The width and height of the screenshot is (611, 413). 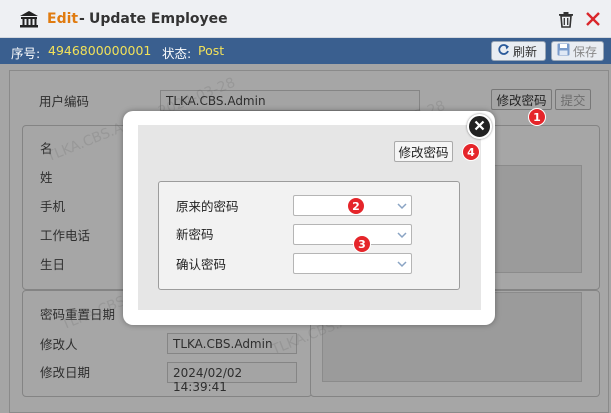 I want to click on annotation-marker-4: 4, so click(x=471, y=152).